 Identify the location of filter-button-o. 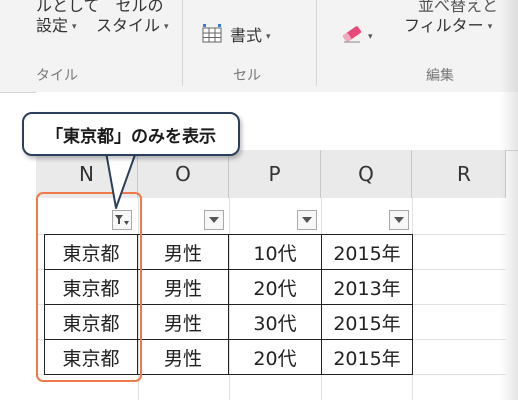
(214, 220).